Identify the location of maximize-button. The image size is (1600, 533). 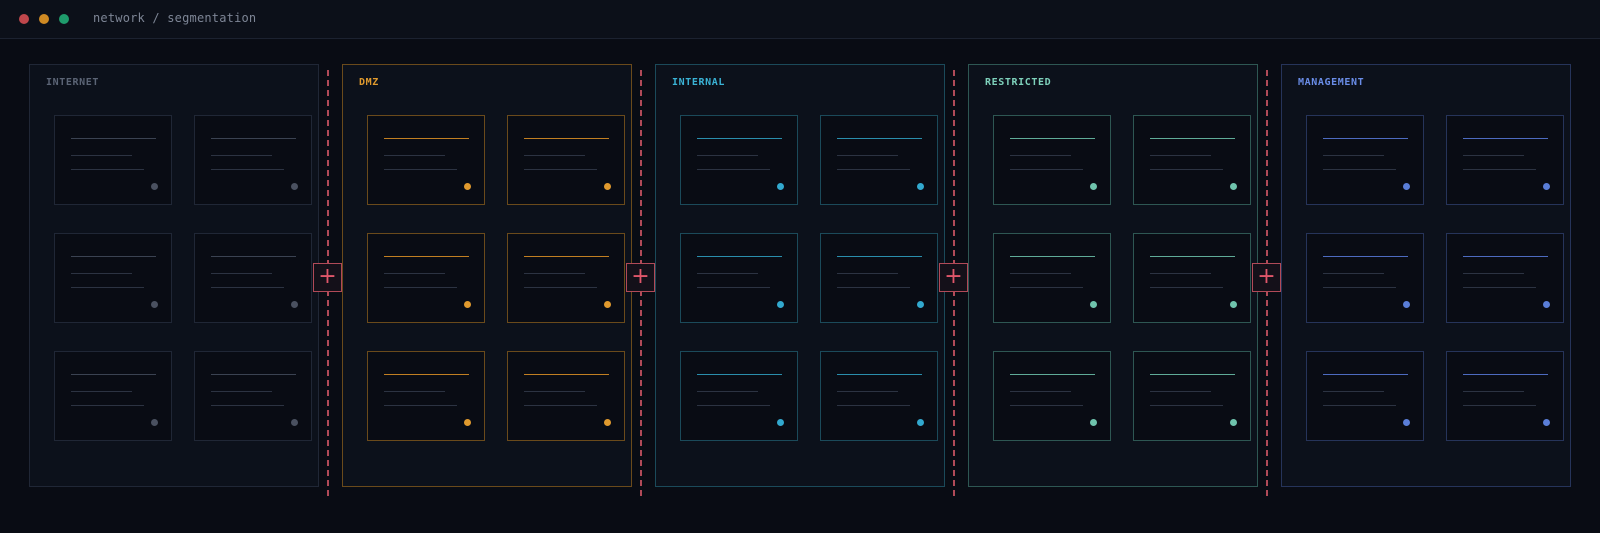
(64, 19).